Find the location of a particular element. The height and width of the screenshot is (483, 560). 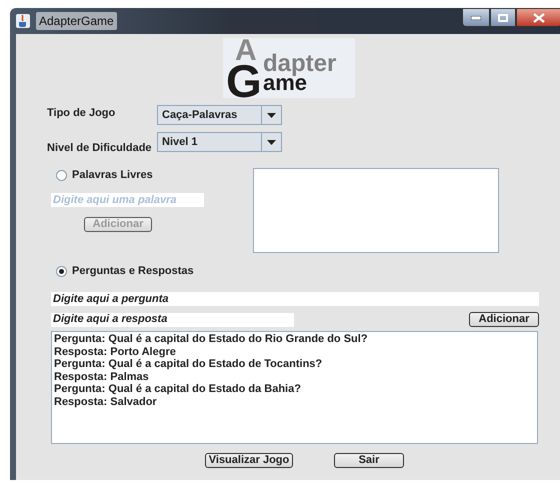

add-button: Adicionar is located at coordinates (504, 319).